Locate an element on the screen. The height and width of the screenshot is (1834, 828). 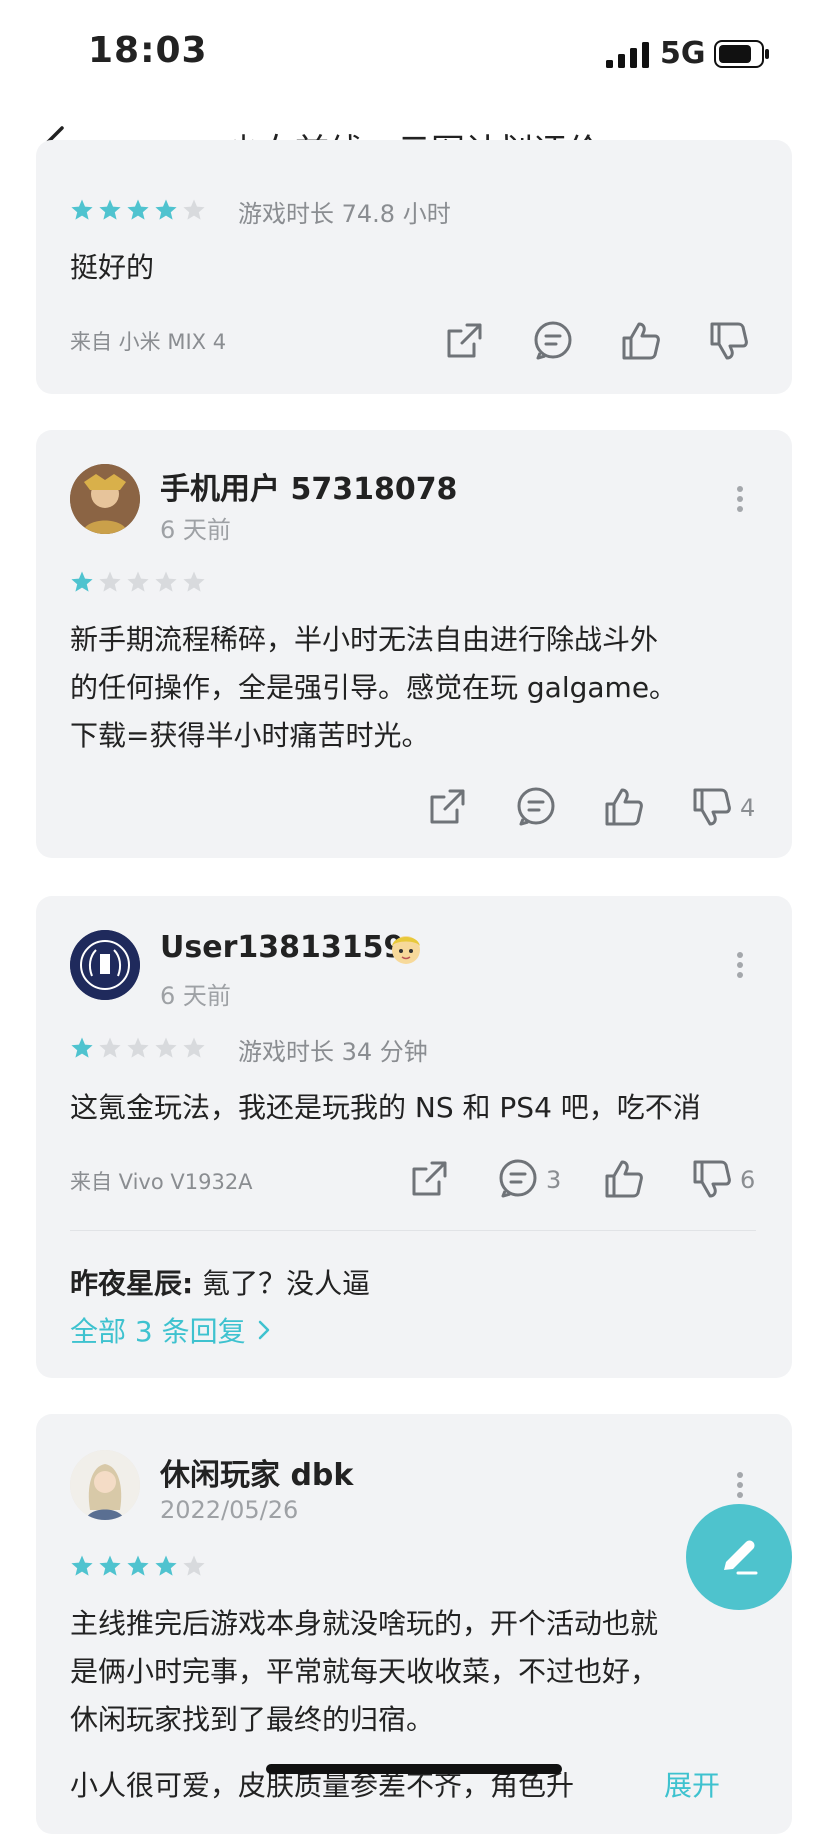
review-text-line: 新手期流程稀碎，半小时无法自由进行除战斗外 is located at coordinates (364, 639).